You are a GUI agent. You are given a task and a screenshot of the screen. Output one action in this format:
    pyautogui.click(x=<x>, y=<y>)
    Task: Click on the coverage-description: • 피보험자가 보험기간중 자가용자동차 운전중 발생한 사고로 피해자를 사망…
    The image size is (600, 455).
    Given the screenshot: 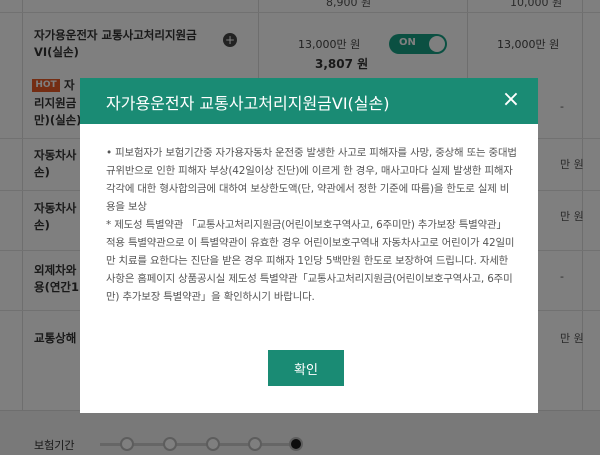 What is the action you would take?
    pyautogui.click(x=312, y=180)
    